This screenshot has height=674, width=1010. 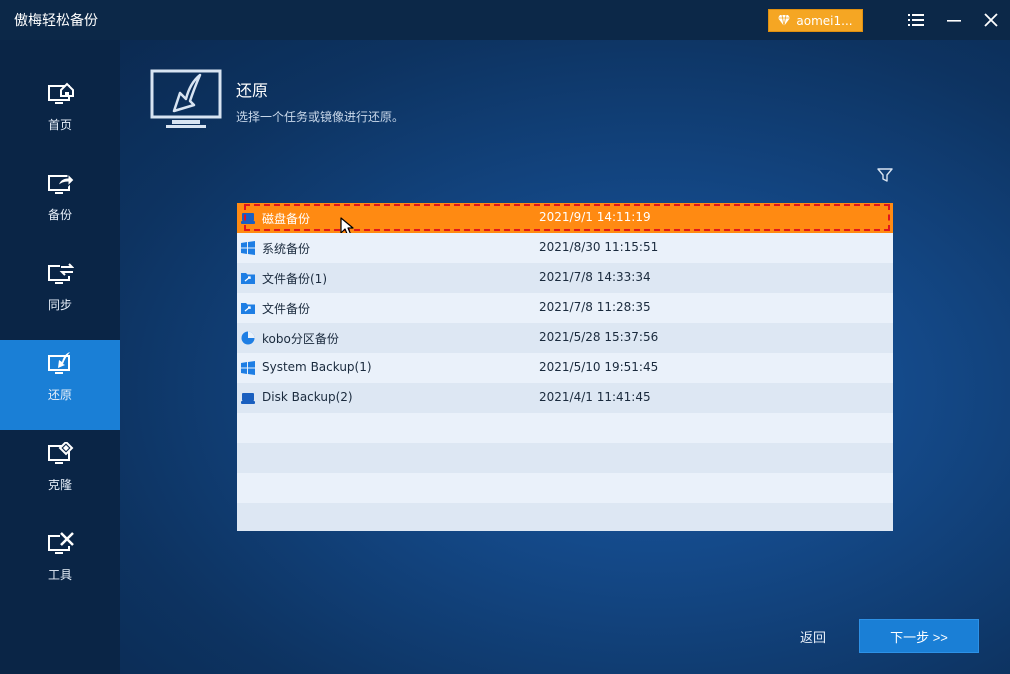 What do you see at coordinates (248, 338) in the screenshot?
I see `partition-icon` at bounding box center [248, 338].